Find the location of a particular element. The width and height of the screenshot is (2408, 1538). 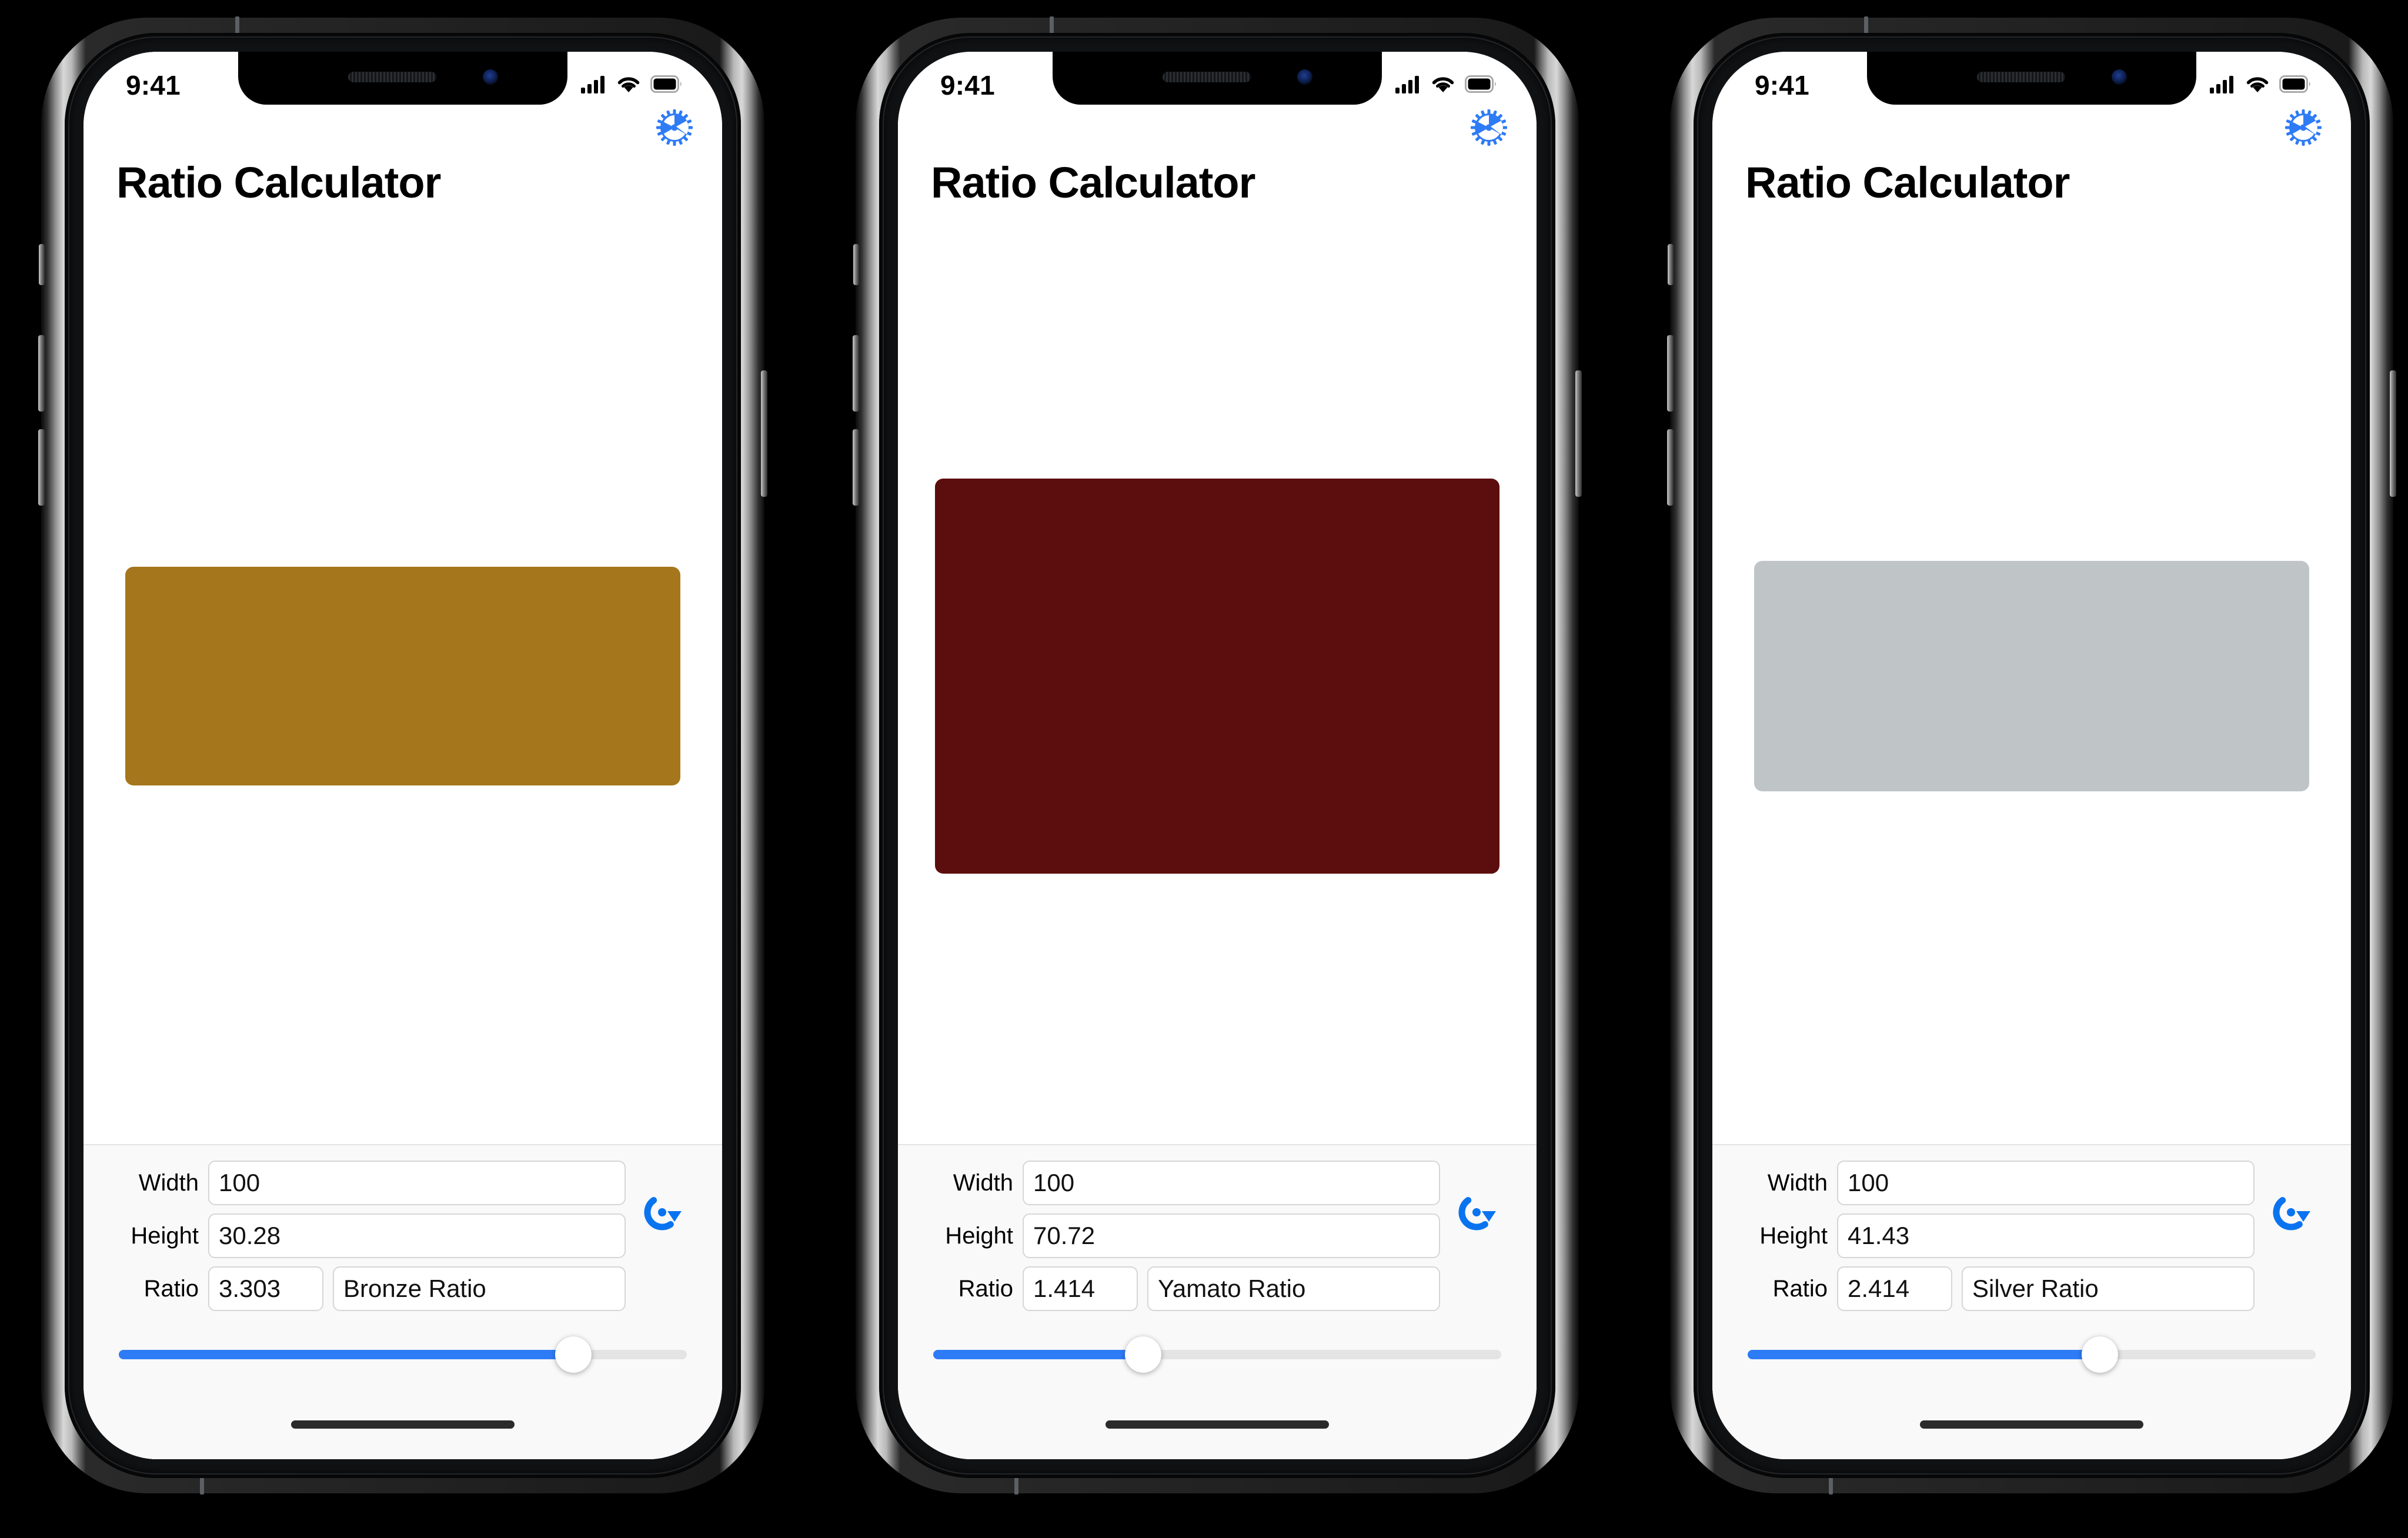

ratio-row-2: Ratio is located at coordinates (1217, 1288).